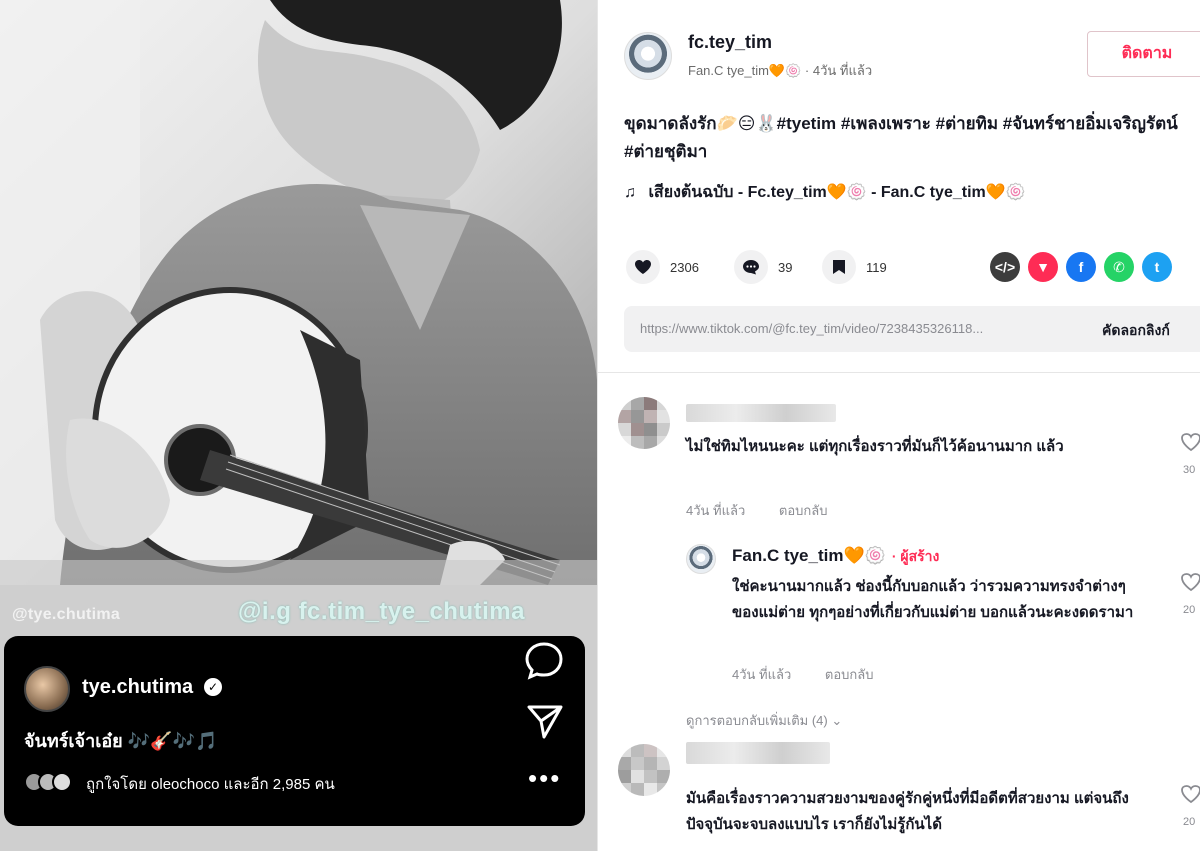 The width and height of the screenshot is (1200, 851). What do you see at coordinates (876, 267) in the screenshot?
I see `save-count: 119` at bounding box center [876, 267].